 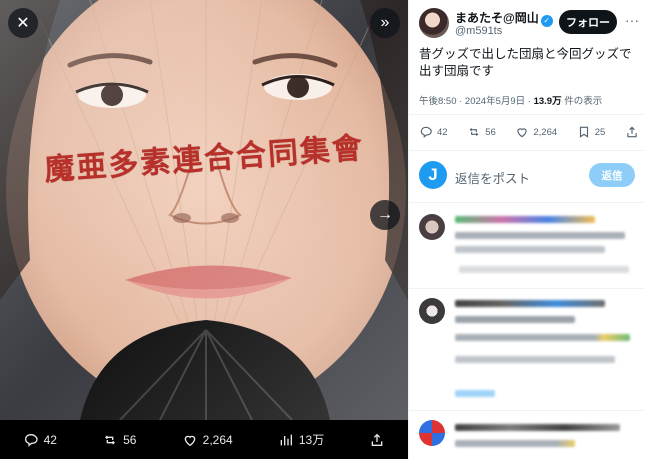 What do you see at coordinates (612, 175) in the screenshot?
I see `reply-submit-button: 返信` at bounding box center [612, 175].